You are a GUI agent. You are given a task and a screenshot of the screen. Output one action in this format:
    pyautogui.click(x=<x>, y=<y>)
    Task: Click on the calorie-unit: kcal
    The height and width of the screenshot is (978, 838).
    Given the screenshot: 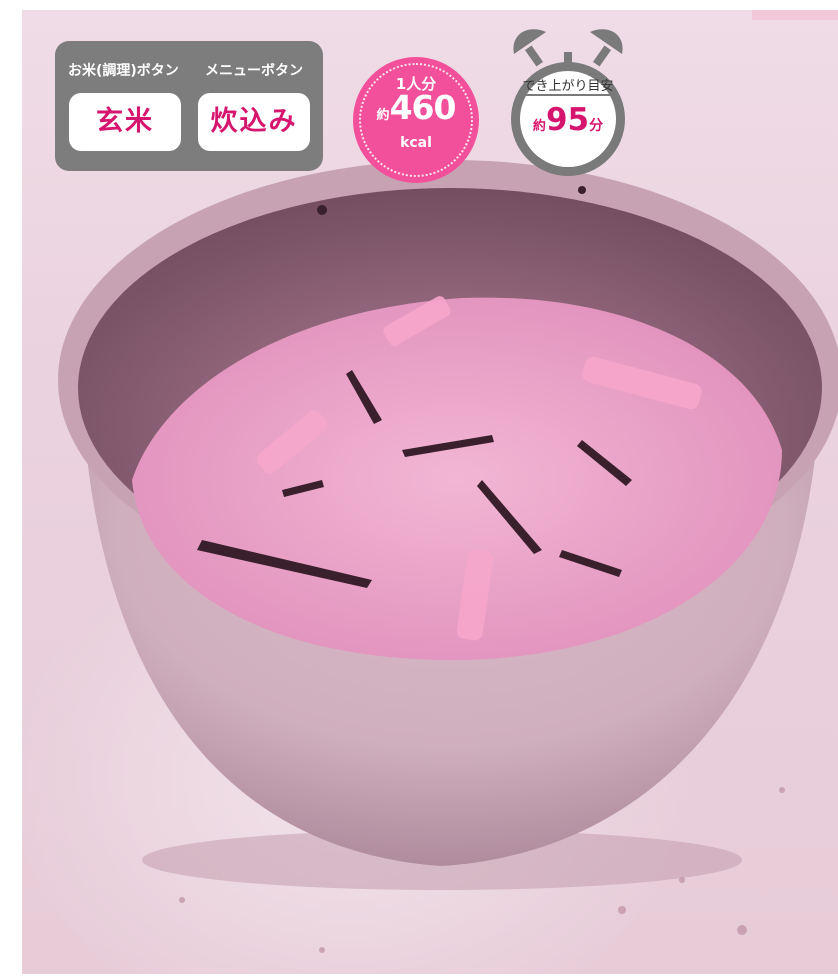 What is the action you would take?
    pyautogui.click(x=416, y=143)
    